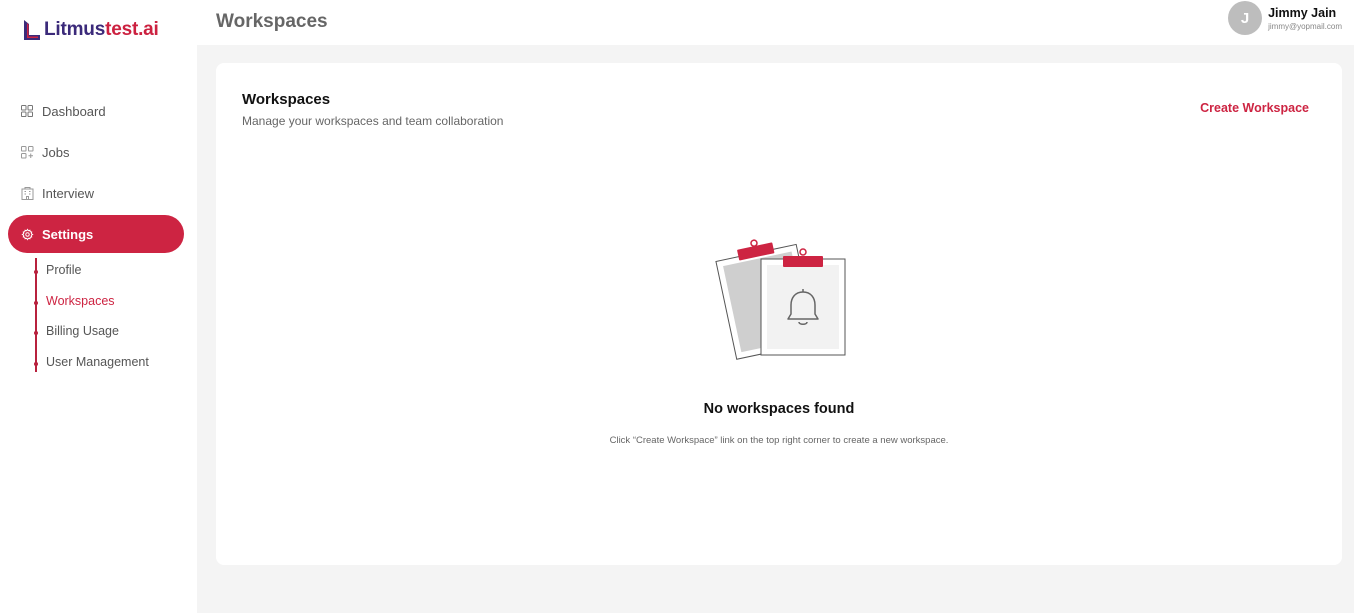 The height and width of the screenshot is (613, 1354). Describe the element at coordinates (780, 299) in the screenshot. I see `clipboard-bell-icon` at that location.